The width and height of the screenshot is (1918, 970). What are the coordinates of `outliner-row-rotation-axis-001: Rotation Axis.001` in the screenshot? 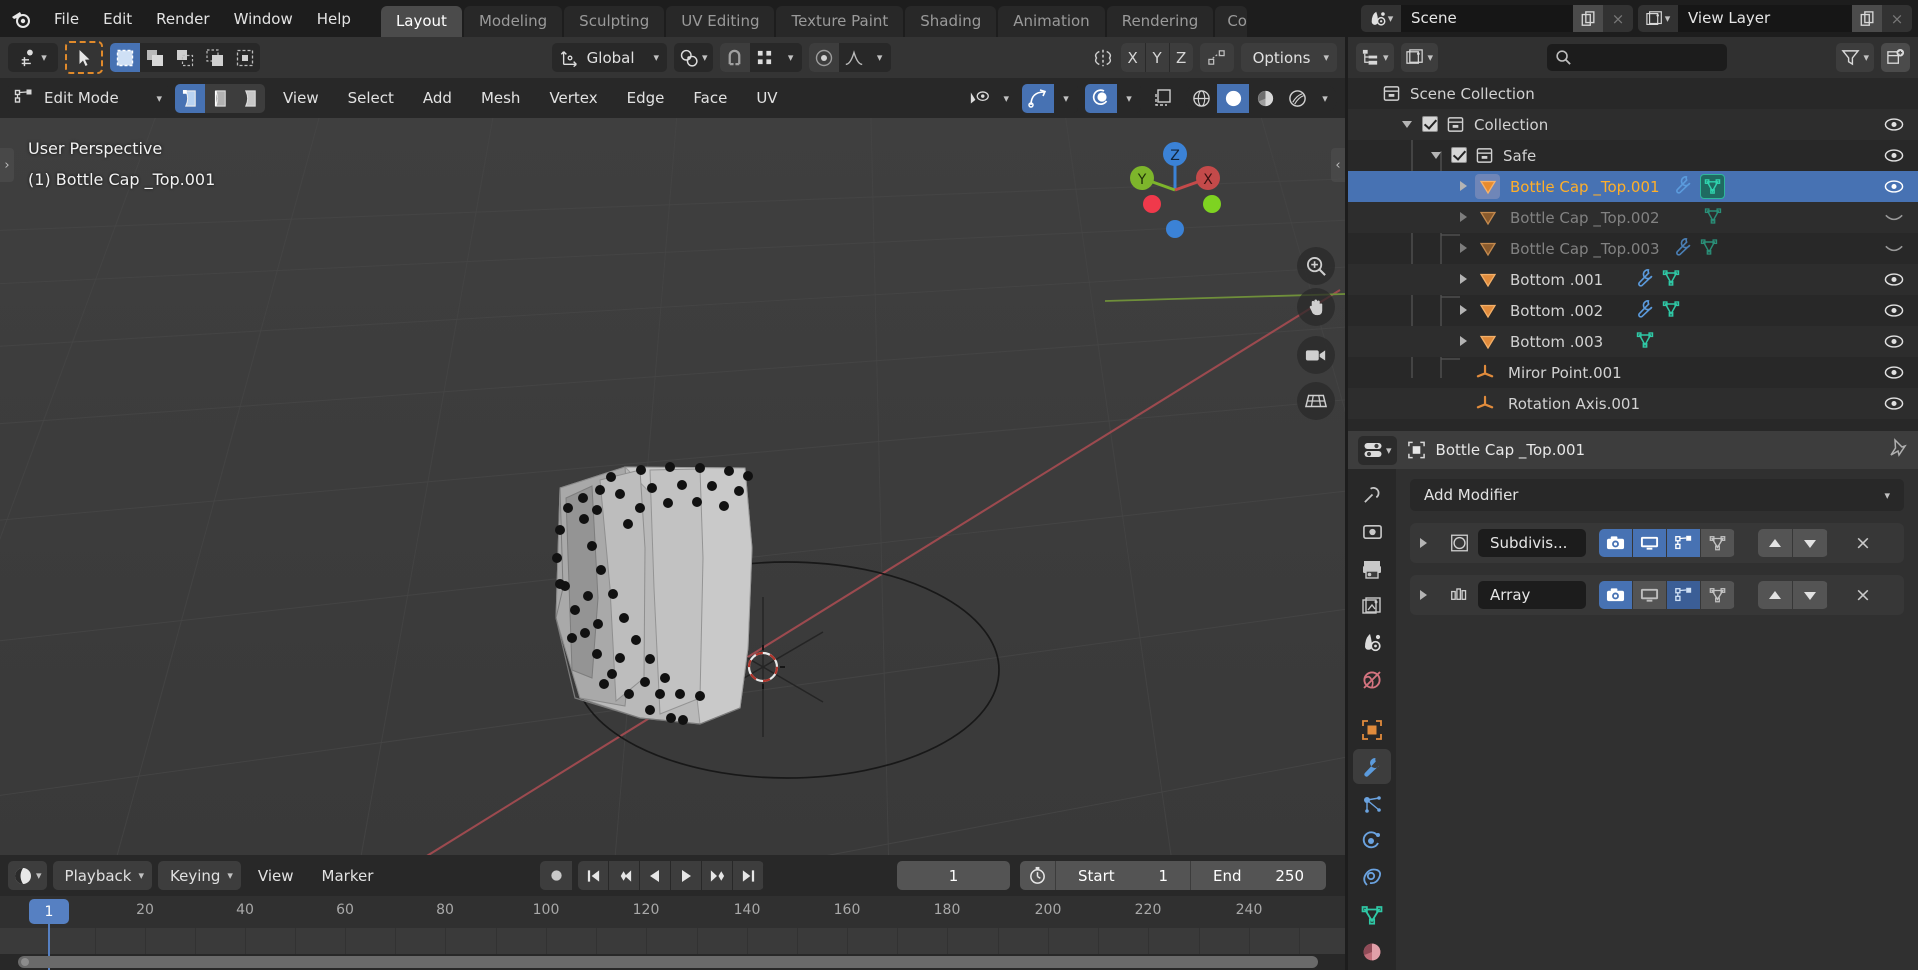 It's located at (1633, 403).